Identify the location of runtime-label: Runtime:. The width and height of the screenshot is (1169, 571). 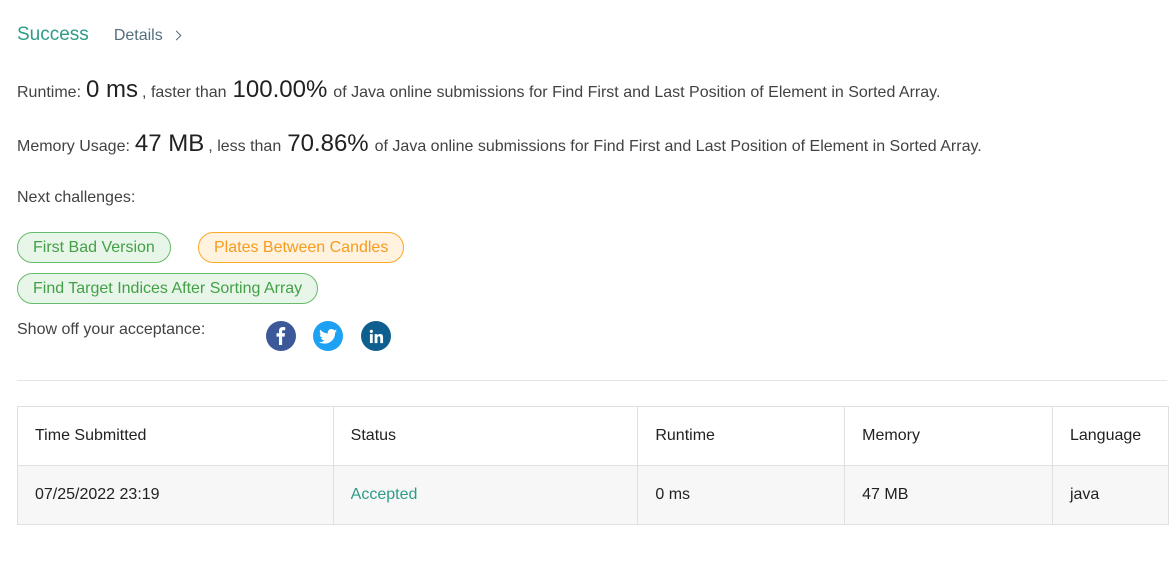
(49, 92).